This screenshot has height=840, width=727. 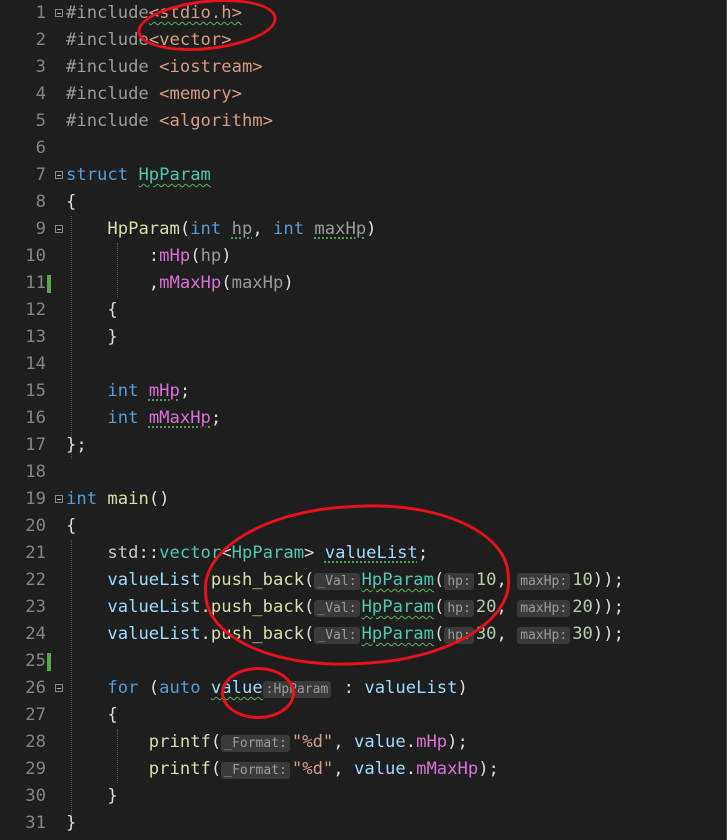 What do you see at coordinates (35, 283) in the screenshot?
I see `line-number: 11` at bounding box center [35, 283].